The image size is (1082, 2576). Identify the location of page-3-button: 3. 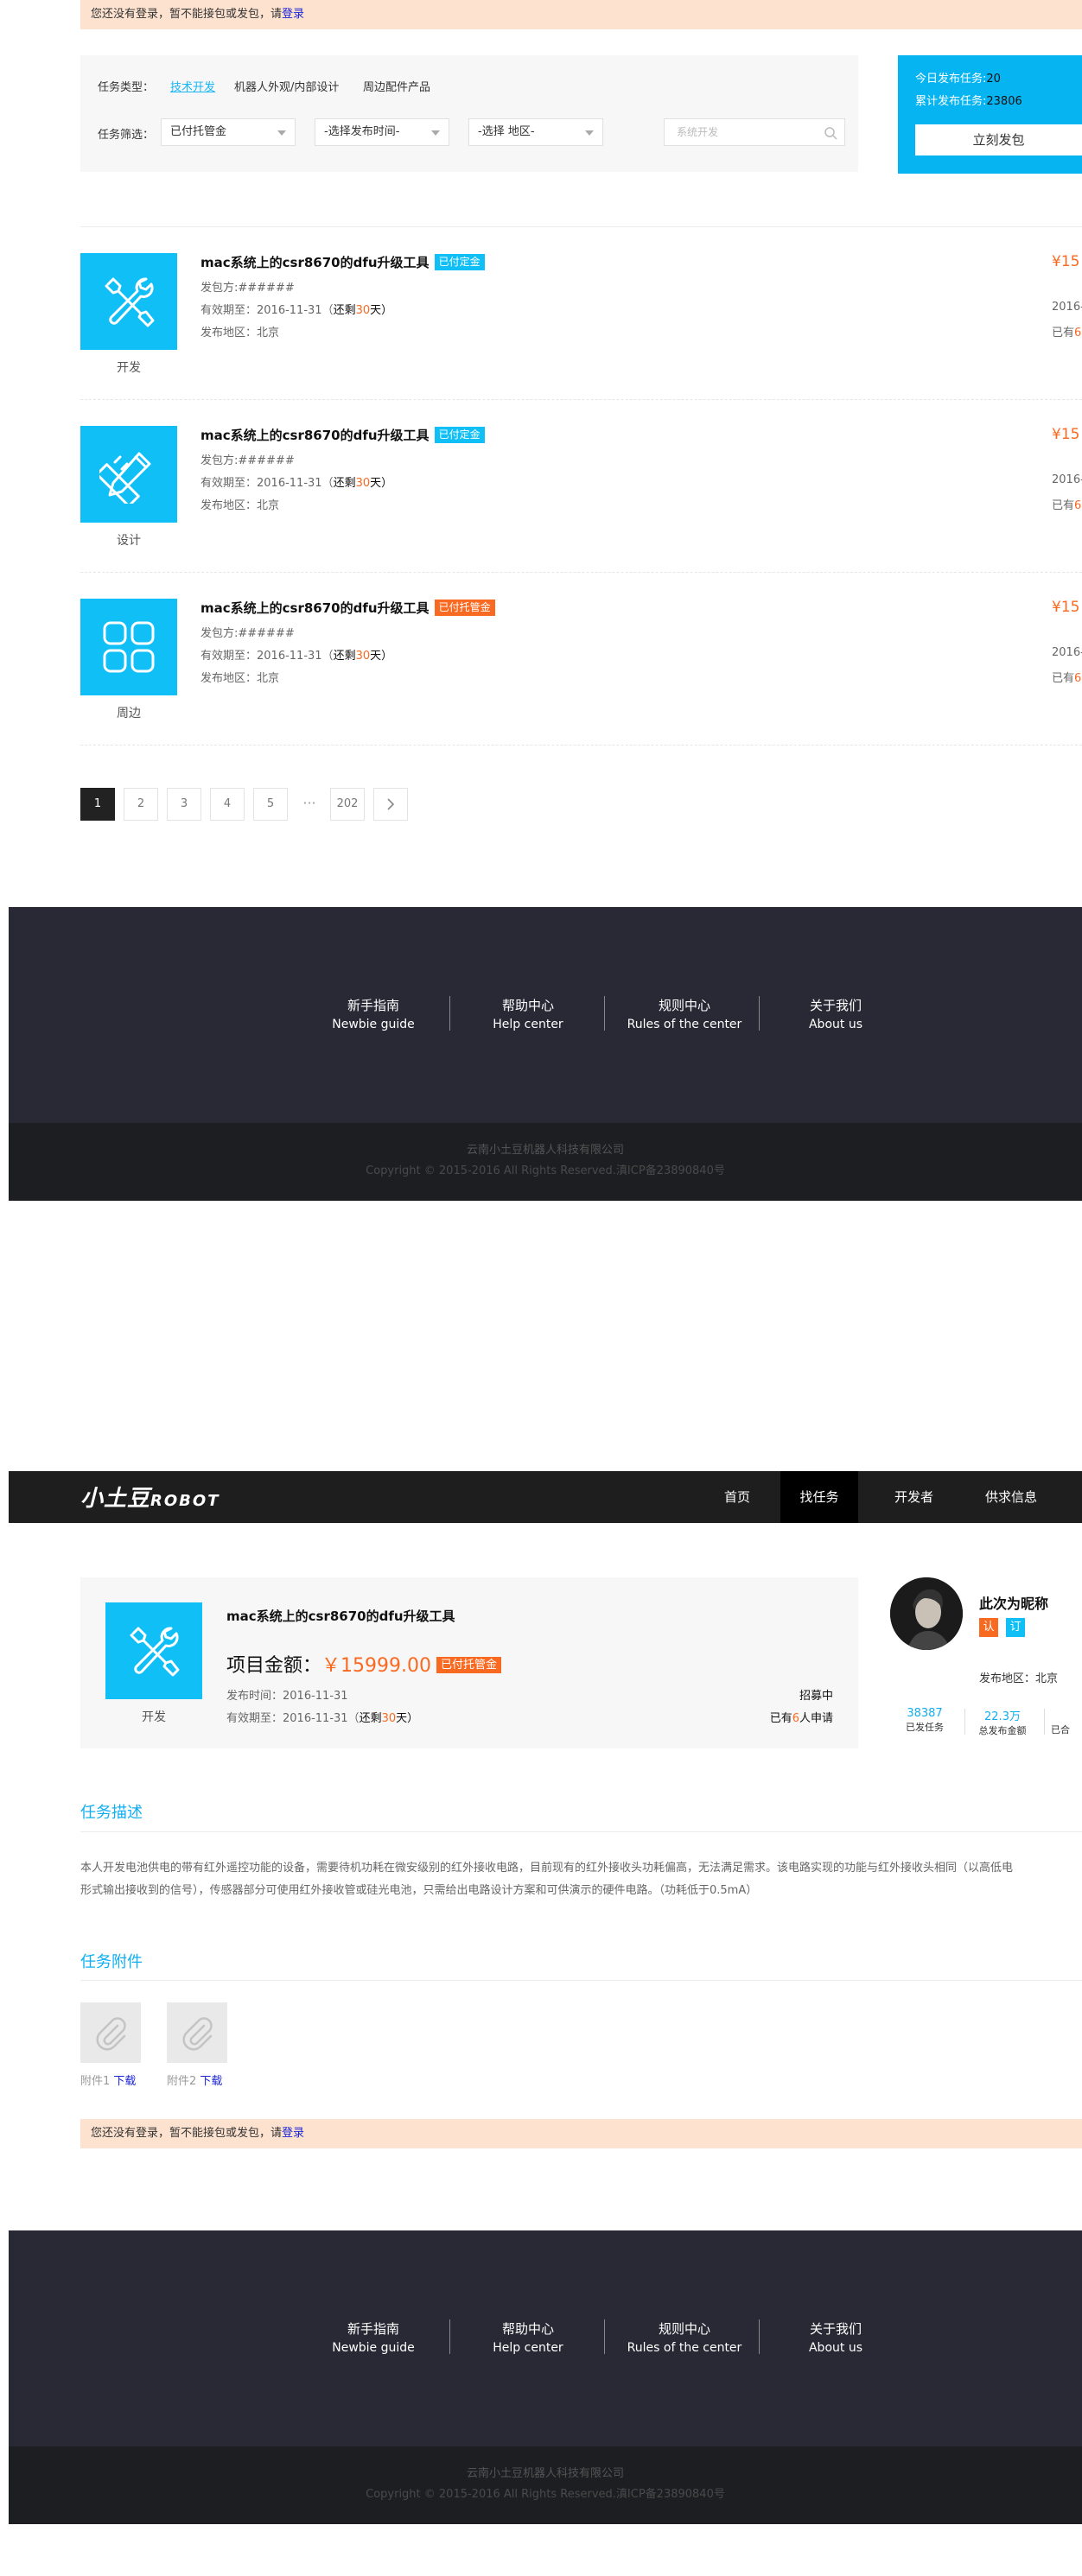
(184, 804).